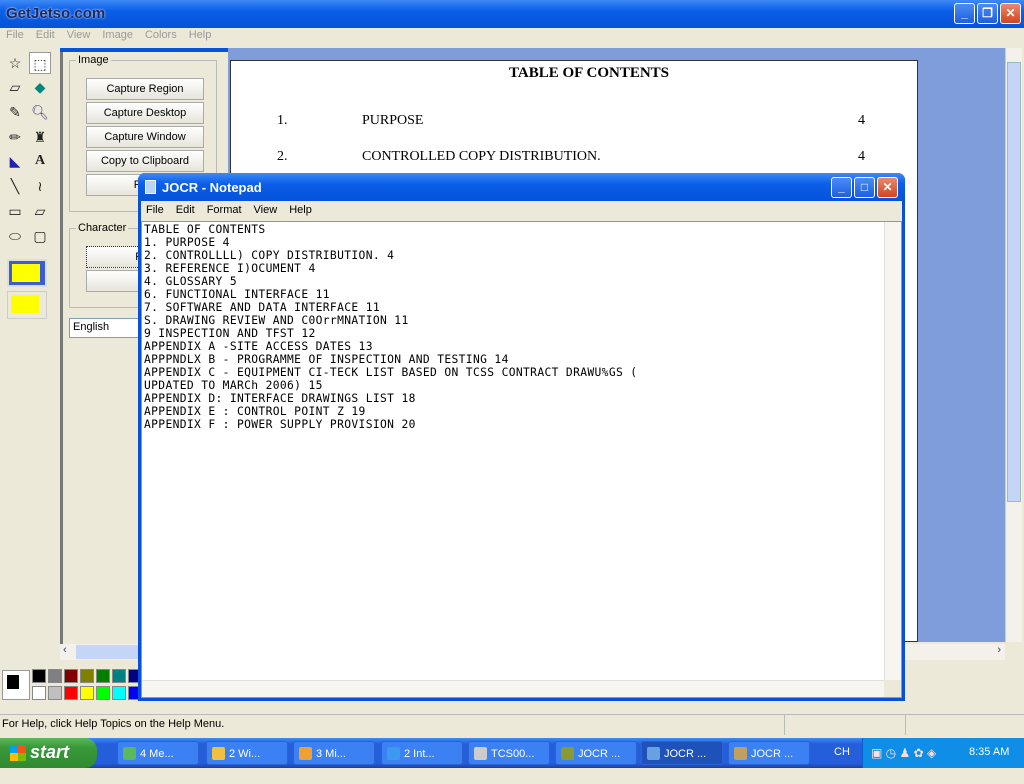 The height and width of the screenshot is (784, 1024). Describe the element at coordinates (15, 186) in the screenshot. I see `line-icon: ╲` at that location.